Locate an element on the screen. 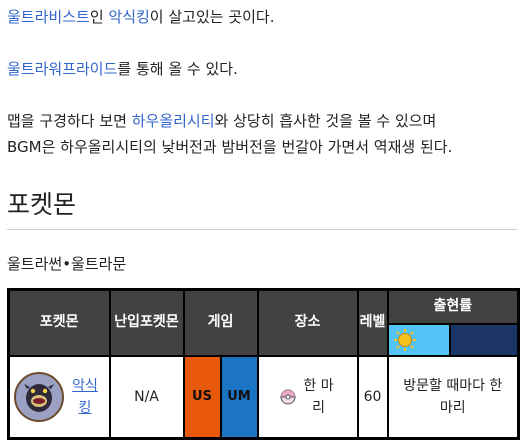 Image resolution: width=532 pixels, height=445 pixels. cell-pokemon: 악식킹 is located at coordinates (59, 397).